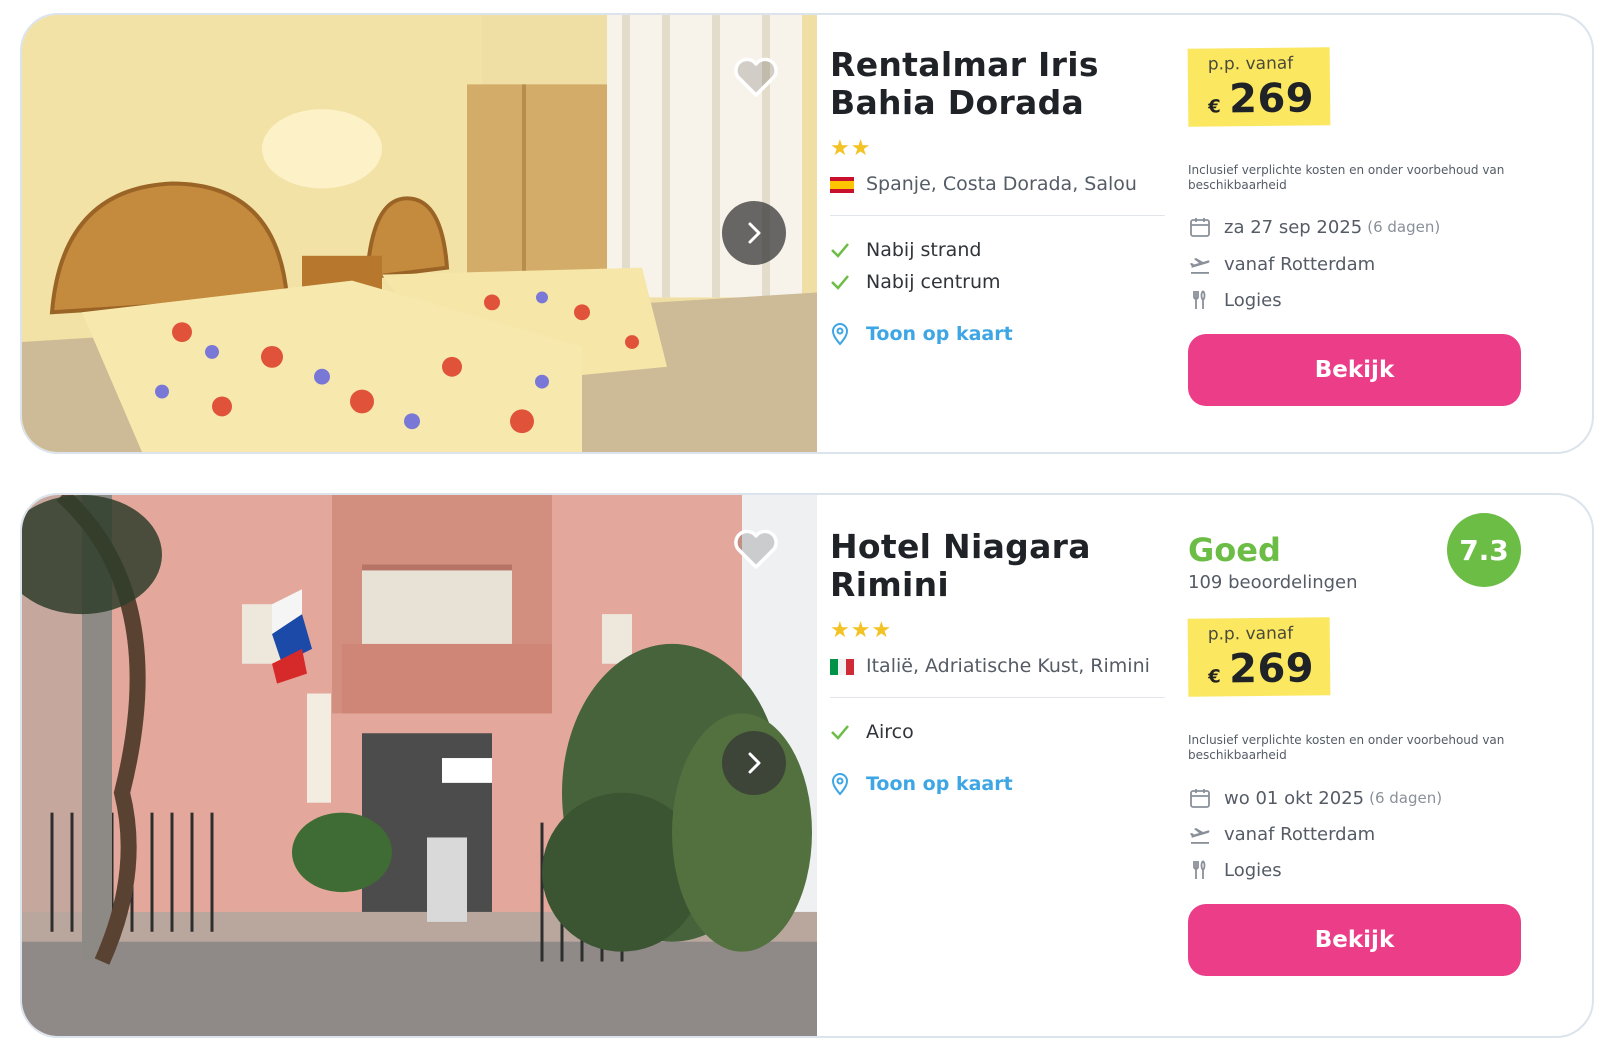  Describe the element at coordinates (851, 148) in the screenshot. I see `star-rating: ★★` at that location.